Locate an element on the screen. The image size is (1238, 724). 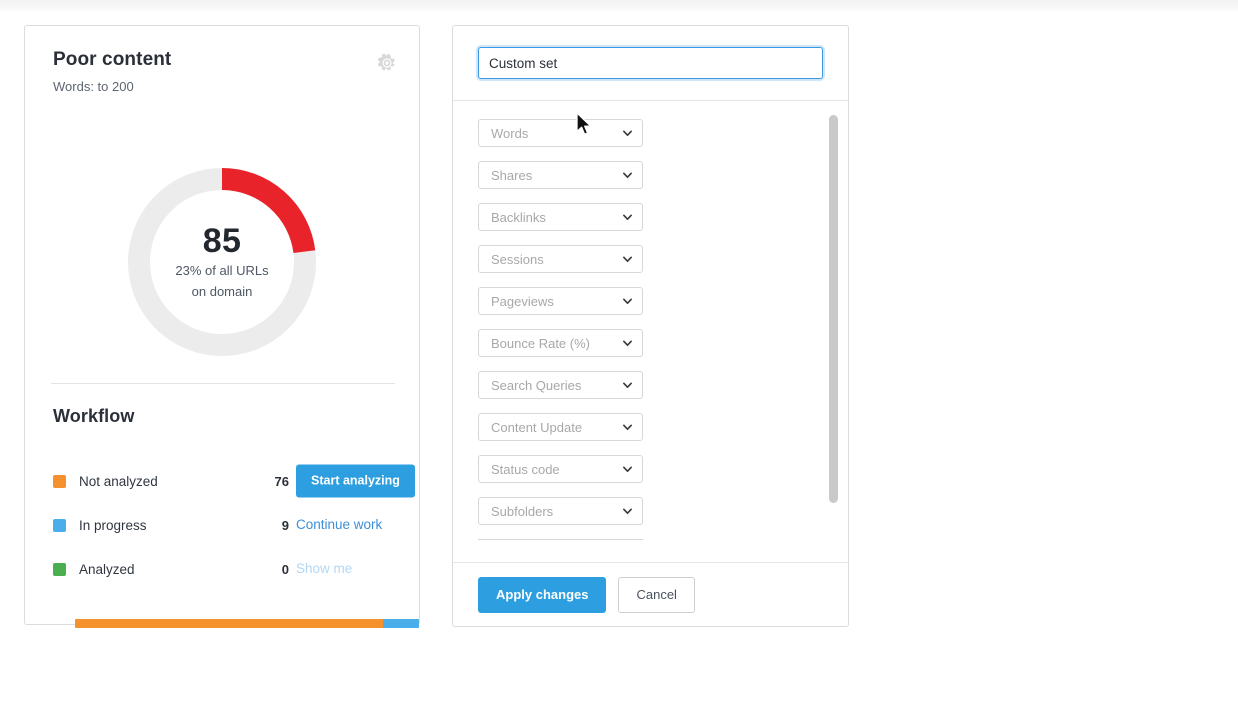
set-name-row is located at coordinates (650, 63).